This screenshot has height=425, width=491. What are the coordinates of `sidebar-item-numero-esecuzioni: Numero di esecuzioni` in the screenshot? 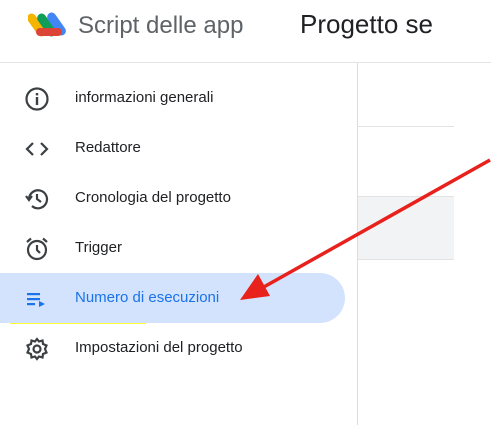 It's located at (172, 298).